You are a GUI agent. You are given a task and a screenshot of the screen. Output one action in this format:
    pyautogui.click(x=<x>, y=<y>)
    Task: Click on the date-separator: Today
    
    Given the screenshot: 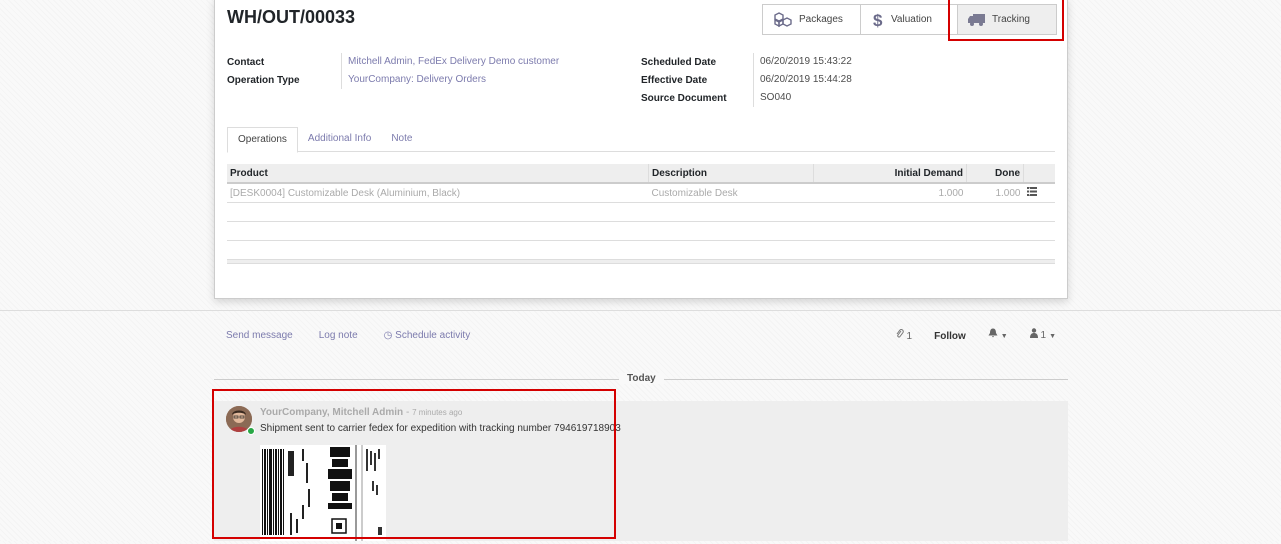 What is the action you would take?
    pyautogui.click(x=641, y=379)
    